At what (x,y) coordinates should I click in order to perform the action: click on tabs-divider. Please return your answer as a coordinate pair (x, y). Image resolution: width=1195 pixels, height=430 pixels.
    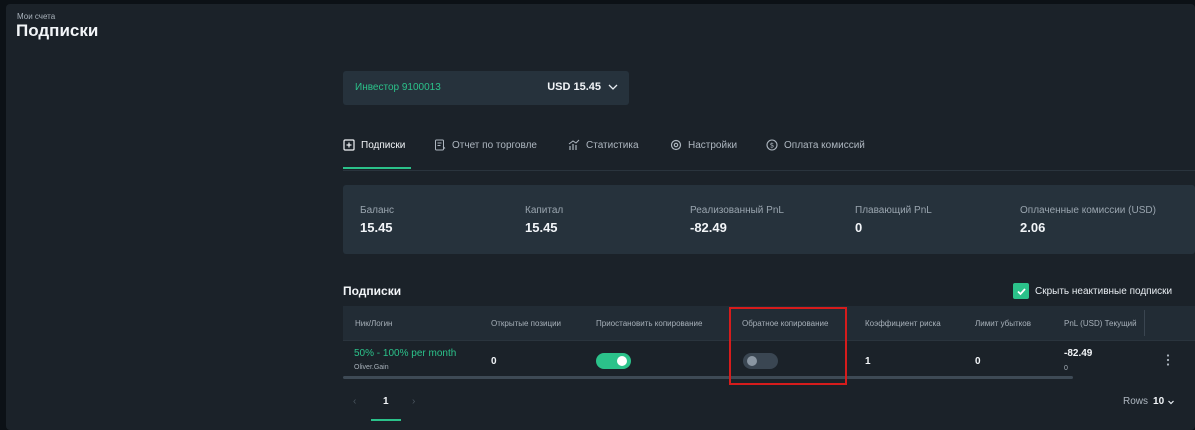
    Looking at the image, I should click on (769, 170).